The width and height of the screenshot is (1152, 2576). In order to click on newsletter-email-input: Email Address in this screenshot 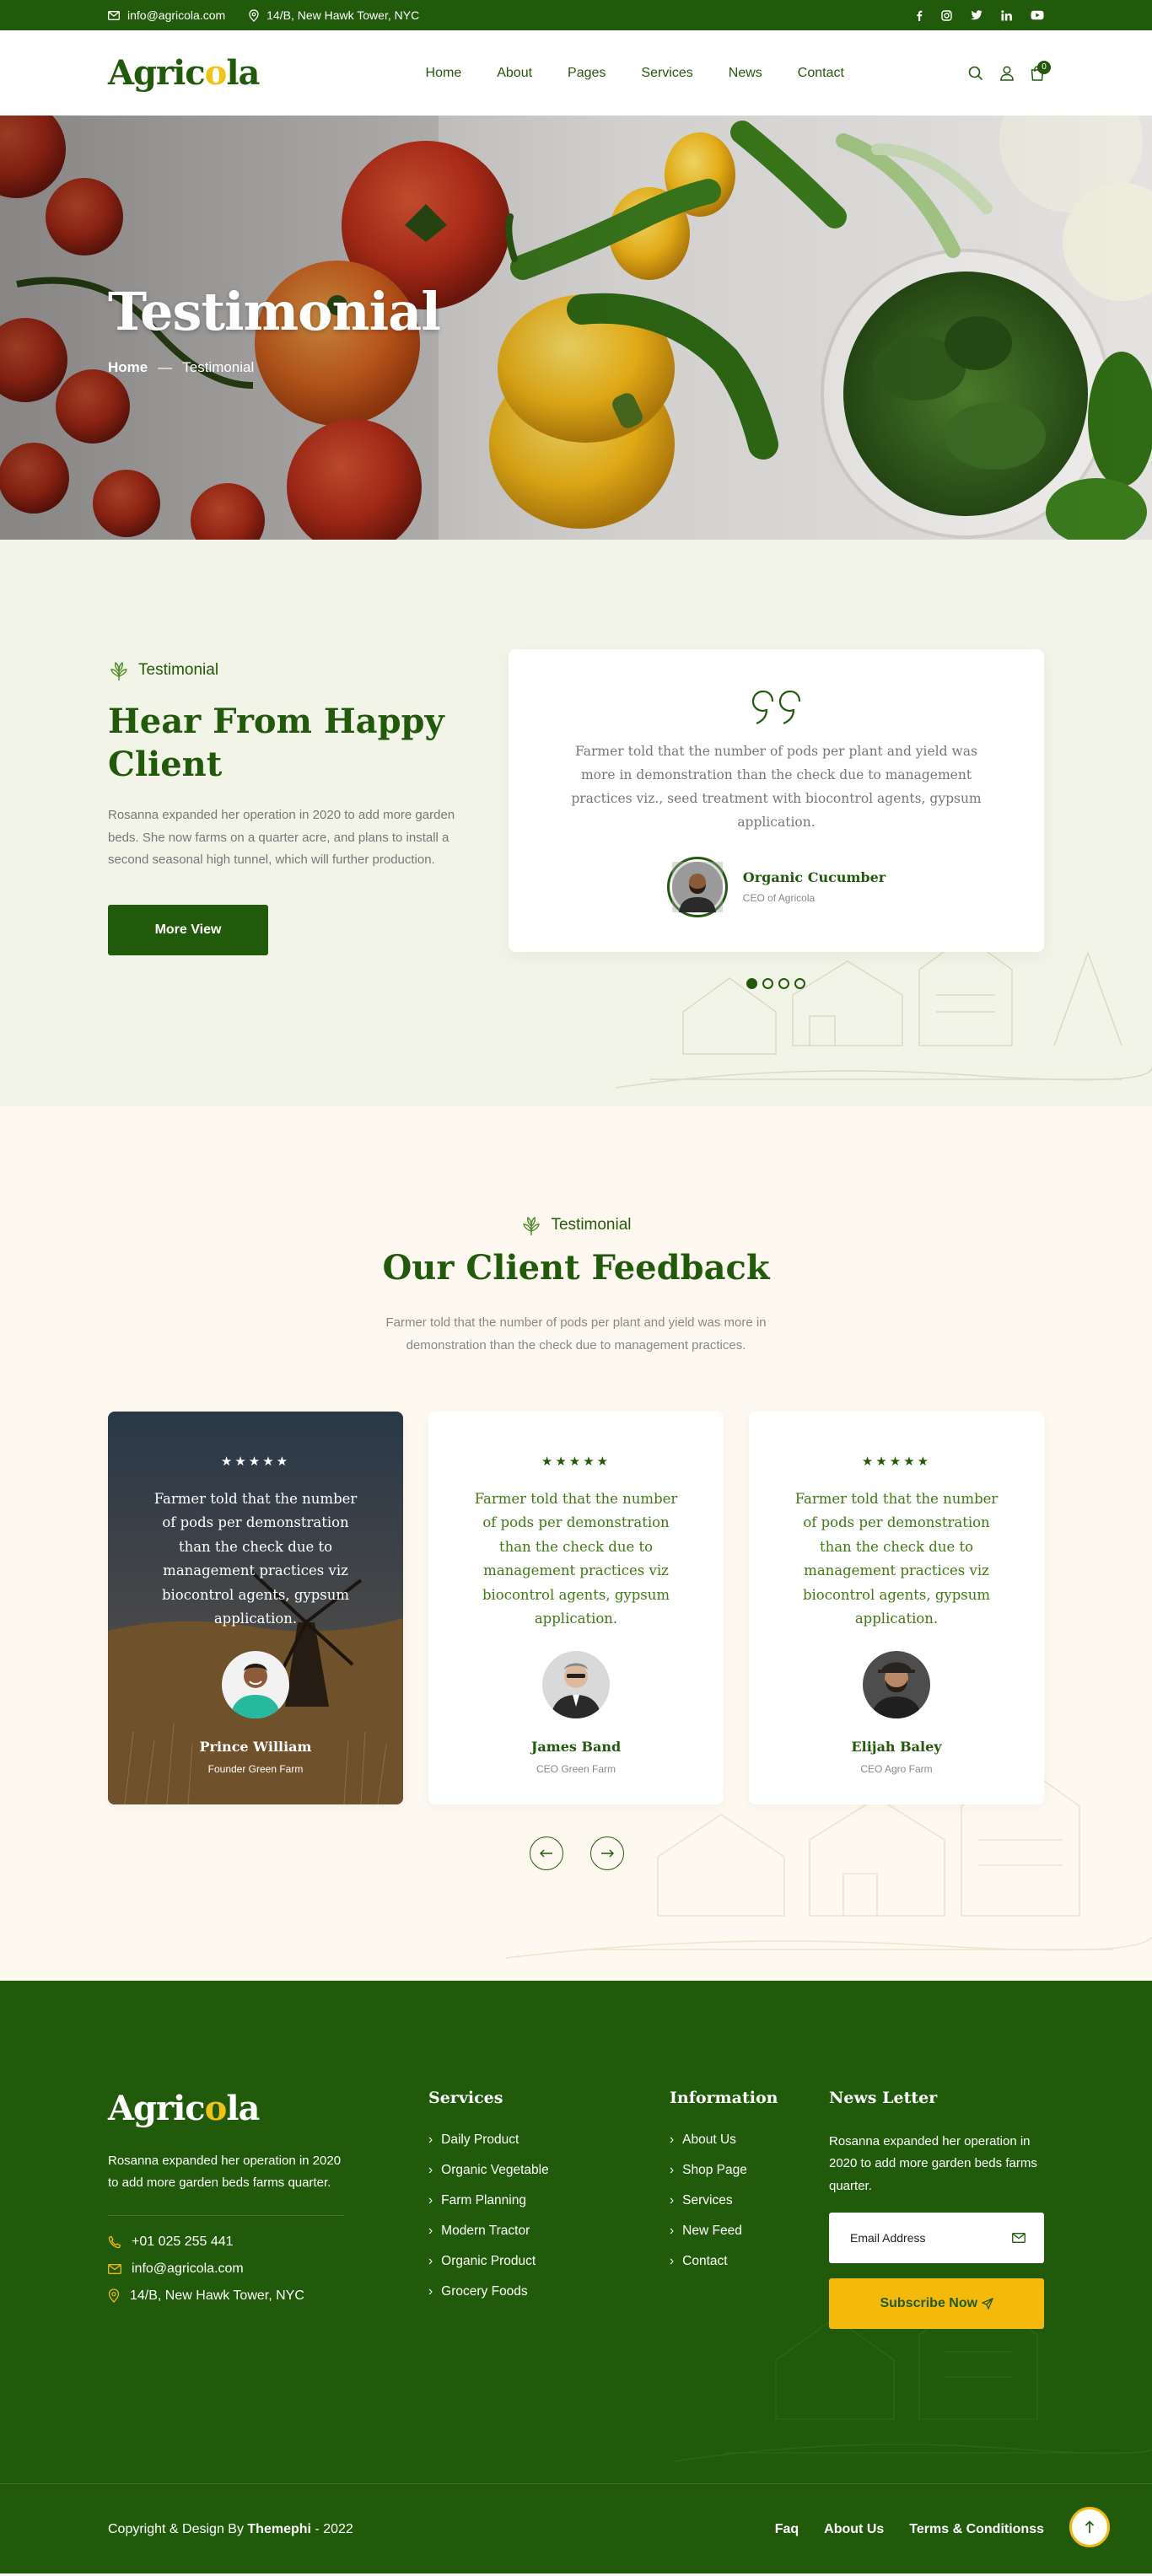, I will do `click(936, 2237)`.